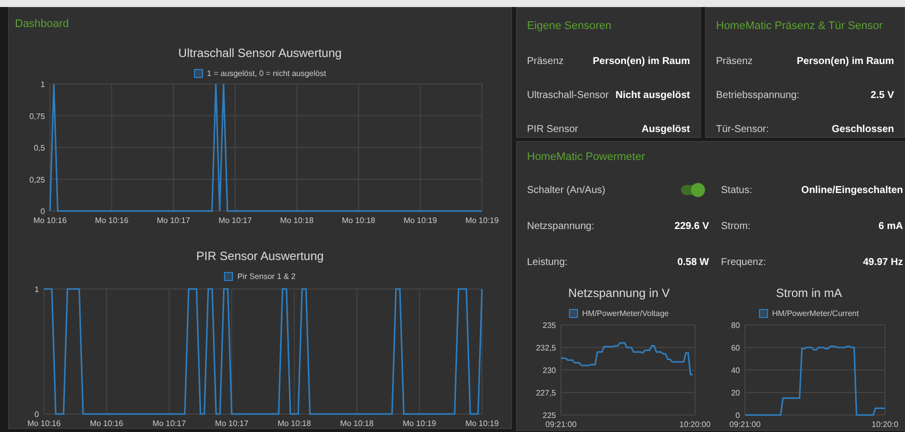 This screenshot has height=432, width=905. What do you see at coordinates (549, 370) in the screenshot?
I see `axis-tick-label: 230` at bounding box center [549, 370].